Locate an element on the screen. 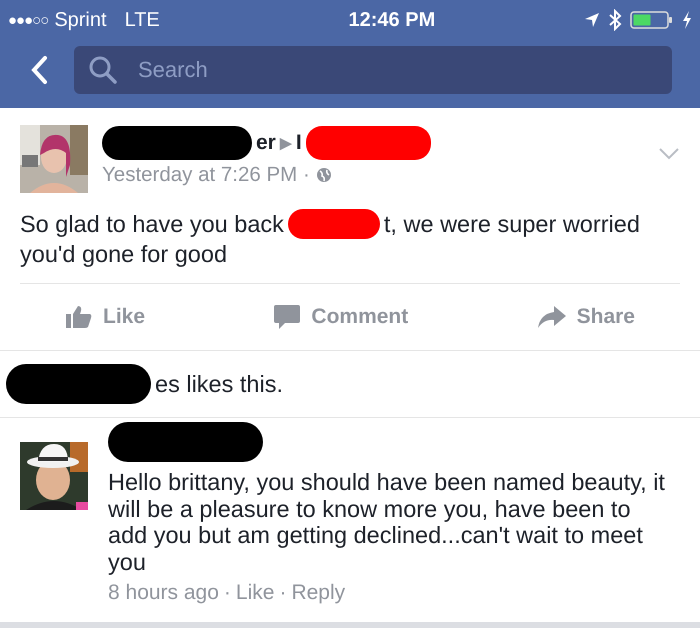 This screenshot has height=628, width=700. likes-text: es likes this. is located at coordinates (219, 384).